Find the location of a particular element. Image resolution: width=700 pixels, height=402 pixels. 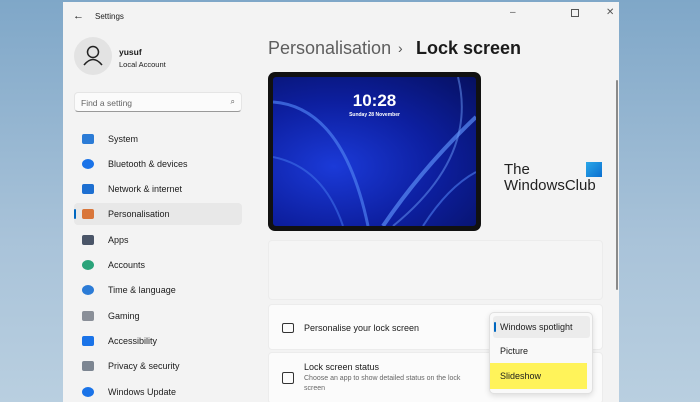

sidebar-item-windows-update: Windows Update is located at coordinates (158, 391).